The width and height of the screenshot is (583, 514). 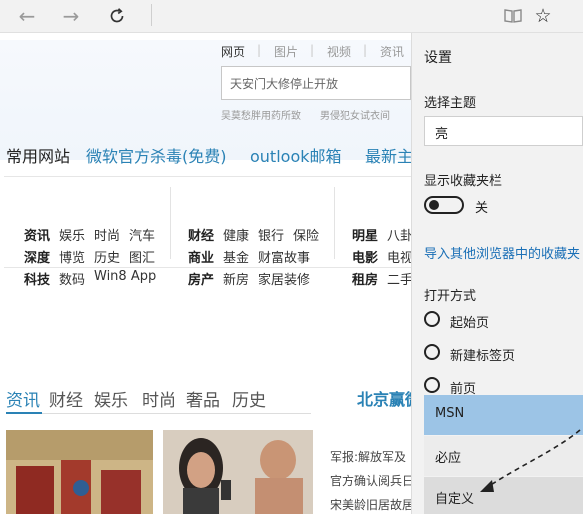 I want to click on arrow-right-icon: →, so click(x=71, y=16).